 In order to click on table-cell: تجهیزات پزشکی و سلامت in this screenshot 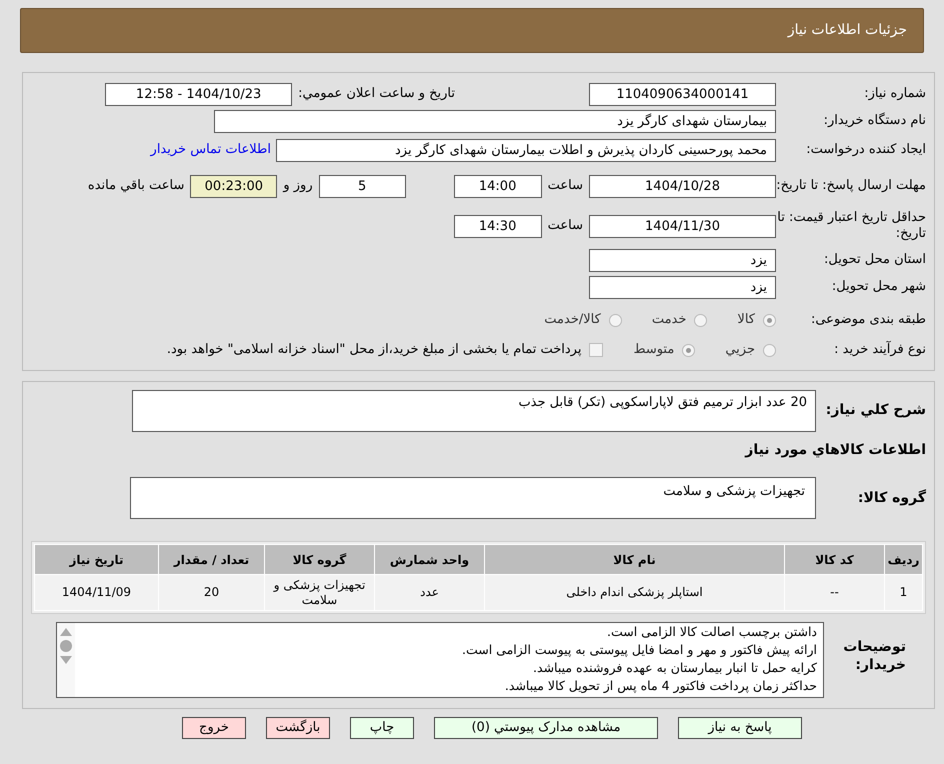, I will do `click(319, 592)`.